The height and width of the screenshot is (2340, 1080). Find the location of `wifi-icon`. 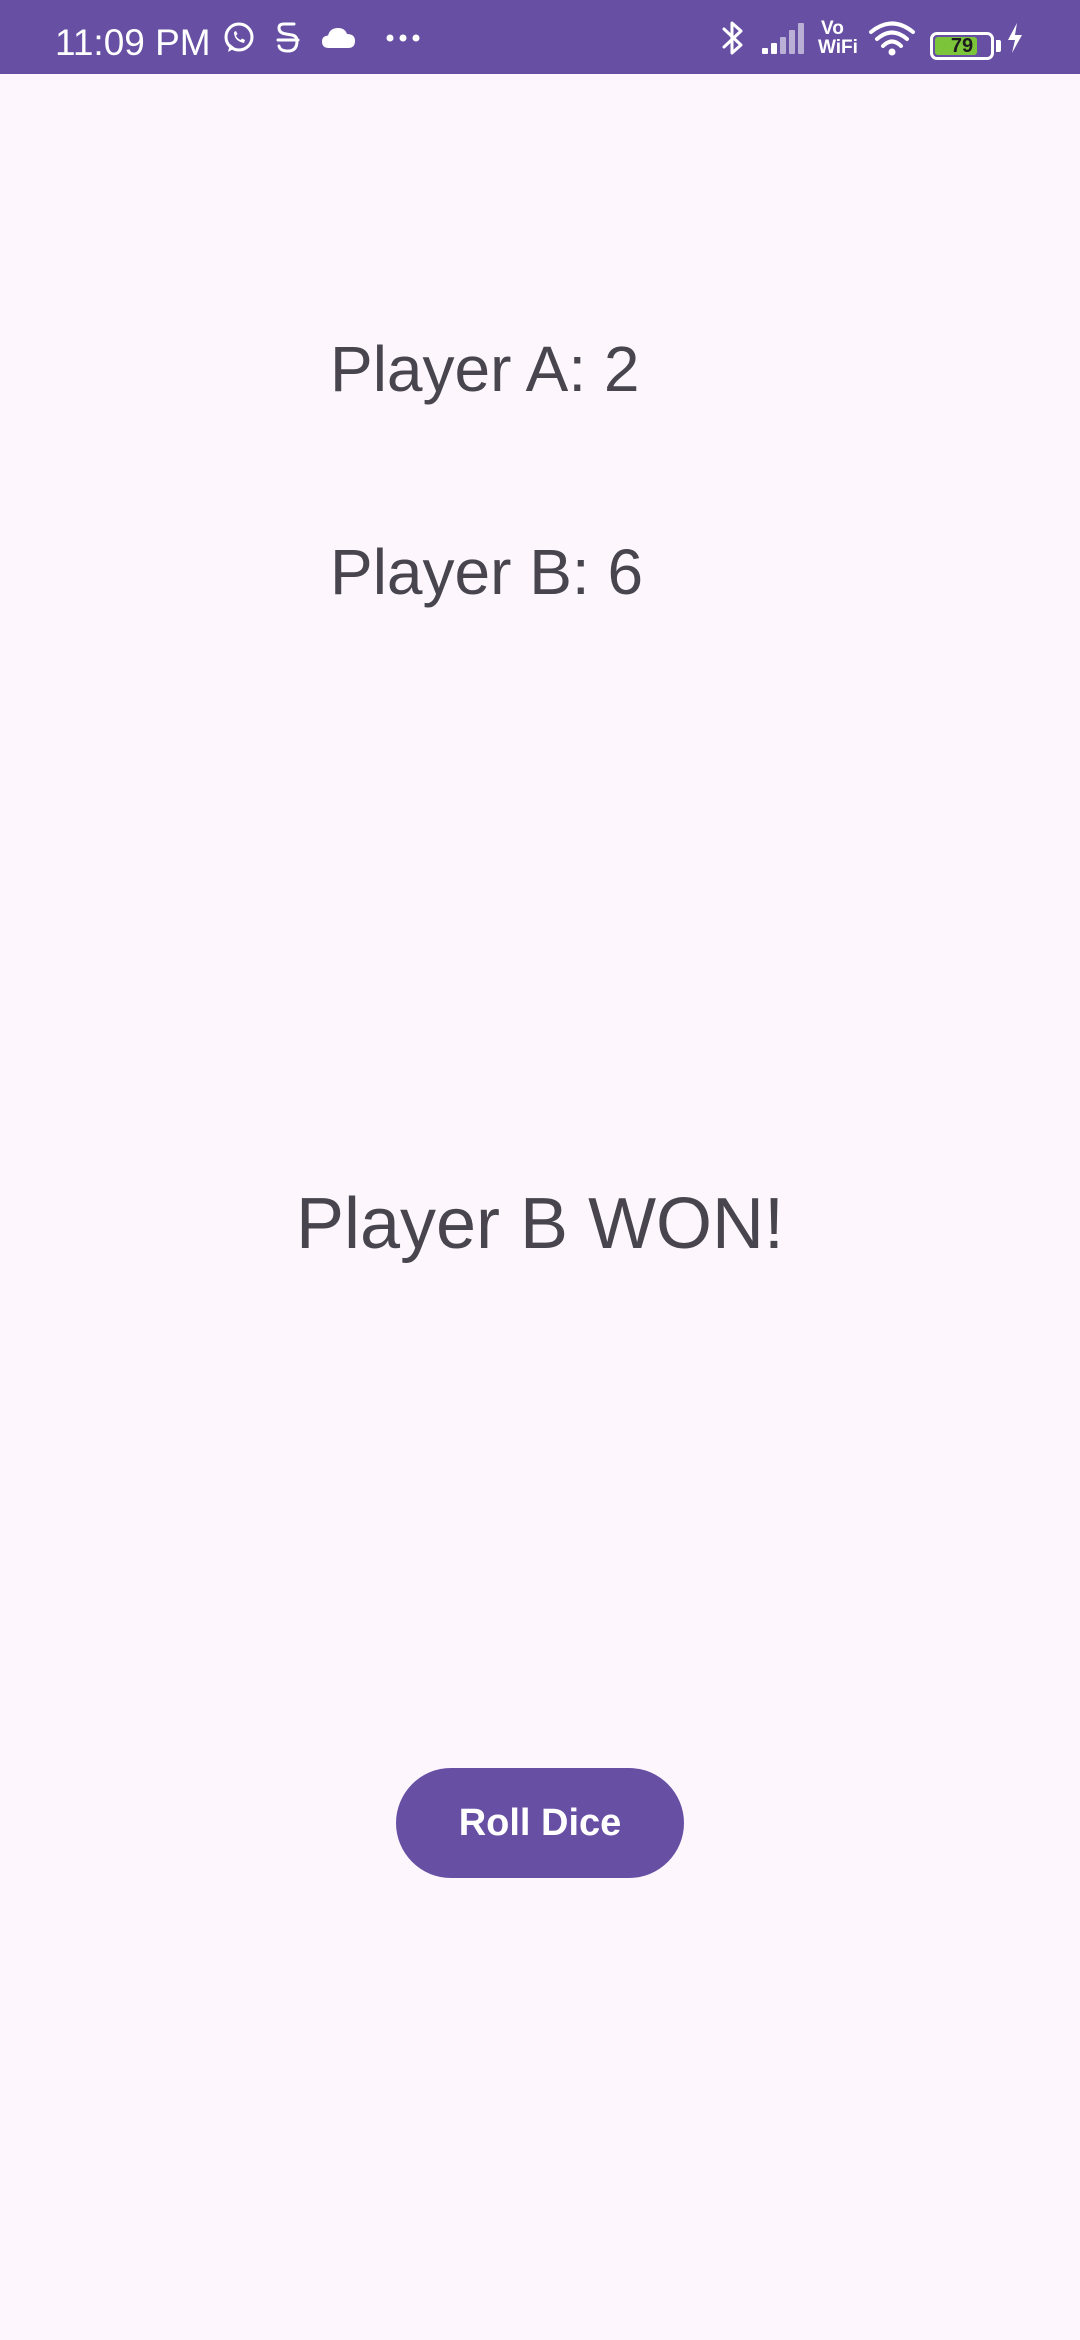

wifi-icon is located at coordinates (892, 38).